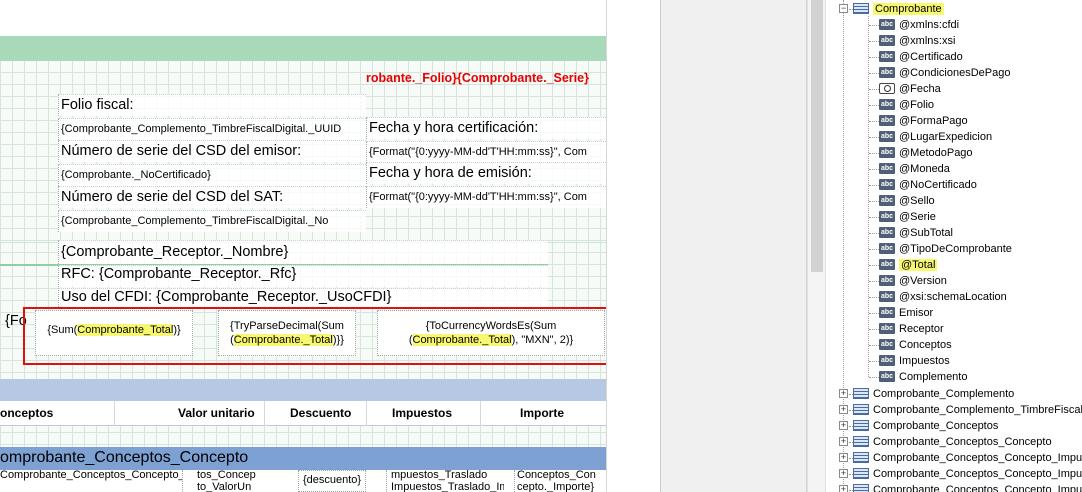 The image size is (1082, 492). What do you see at coordinates (486, 80) in the screenshot?
I see `folio-serie-field: robante._Folio}{Comprobante._Serie}` at bounding box center [486, 80].